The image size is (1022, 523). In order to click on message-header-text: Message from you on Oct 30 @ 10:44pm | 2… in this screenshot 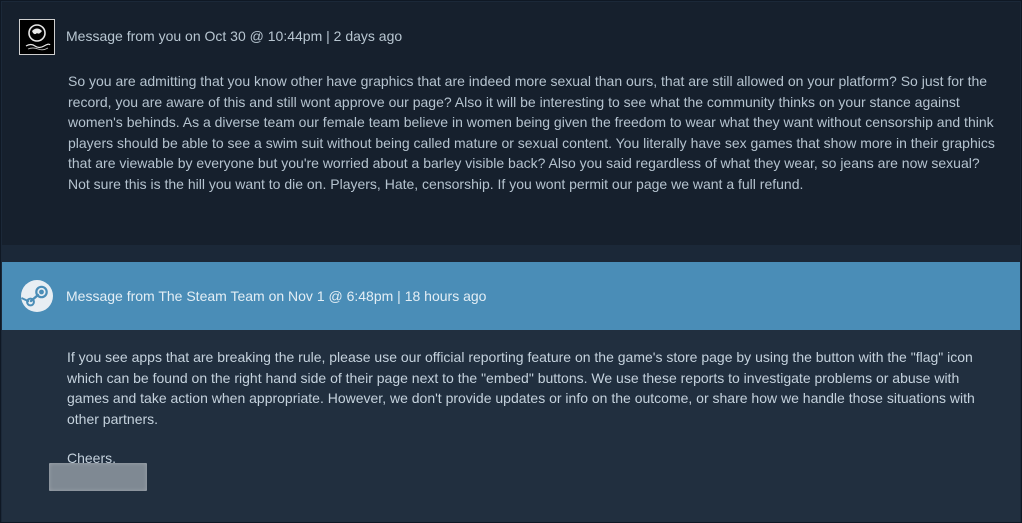, I will do `click(234, 36)`.